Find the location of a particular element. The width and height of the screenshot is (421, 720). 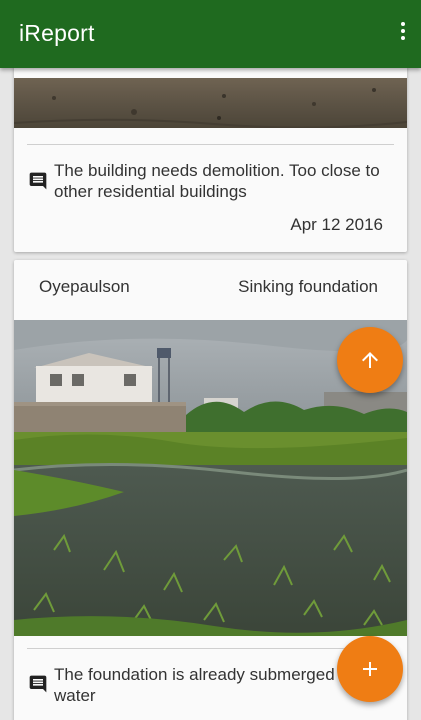

report-category: Sinking foundation is located at coordinates (308, 286).